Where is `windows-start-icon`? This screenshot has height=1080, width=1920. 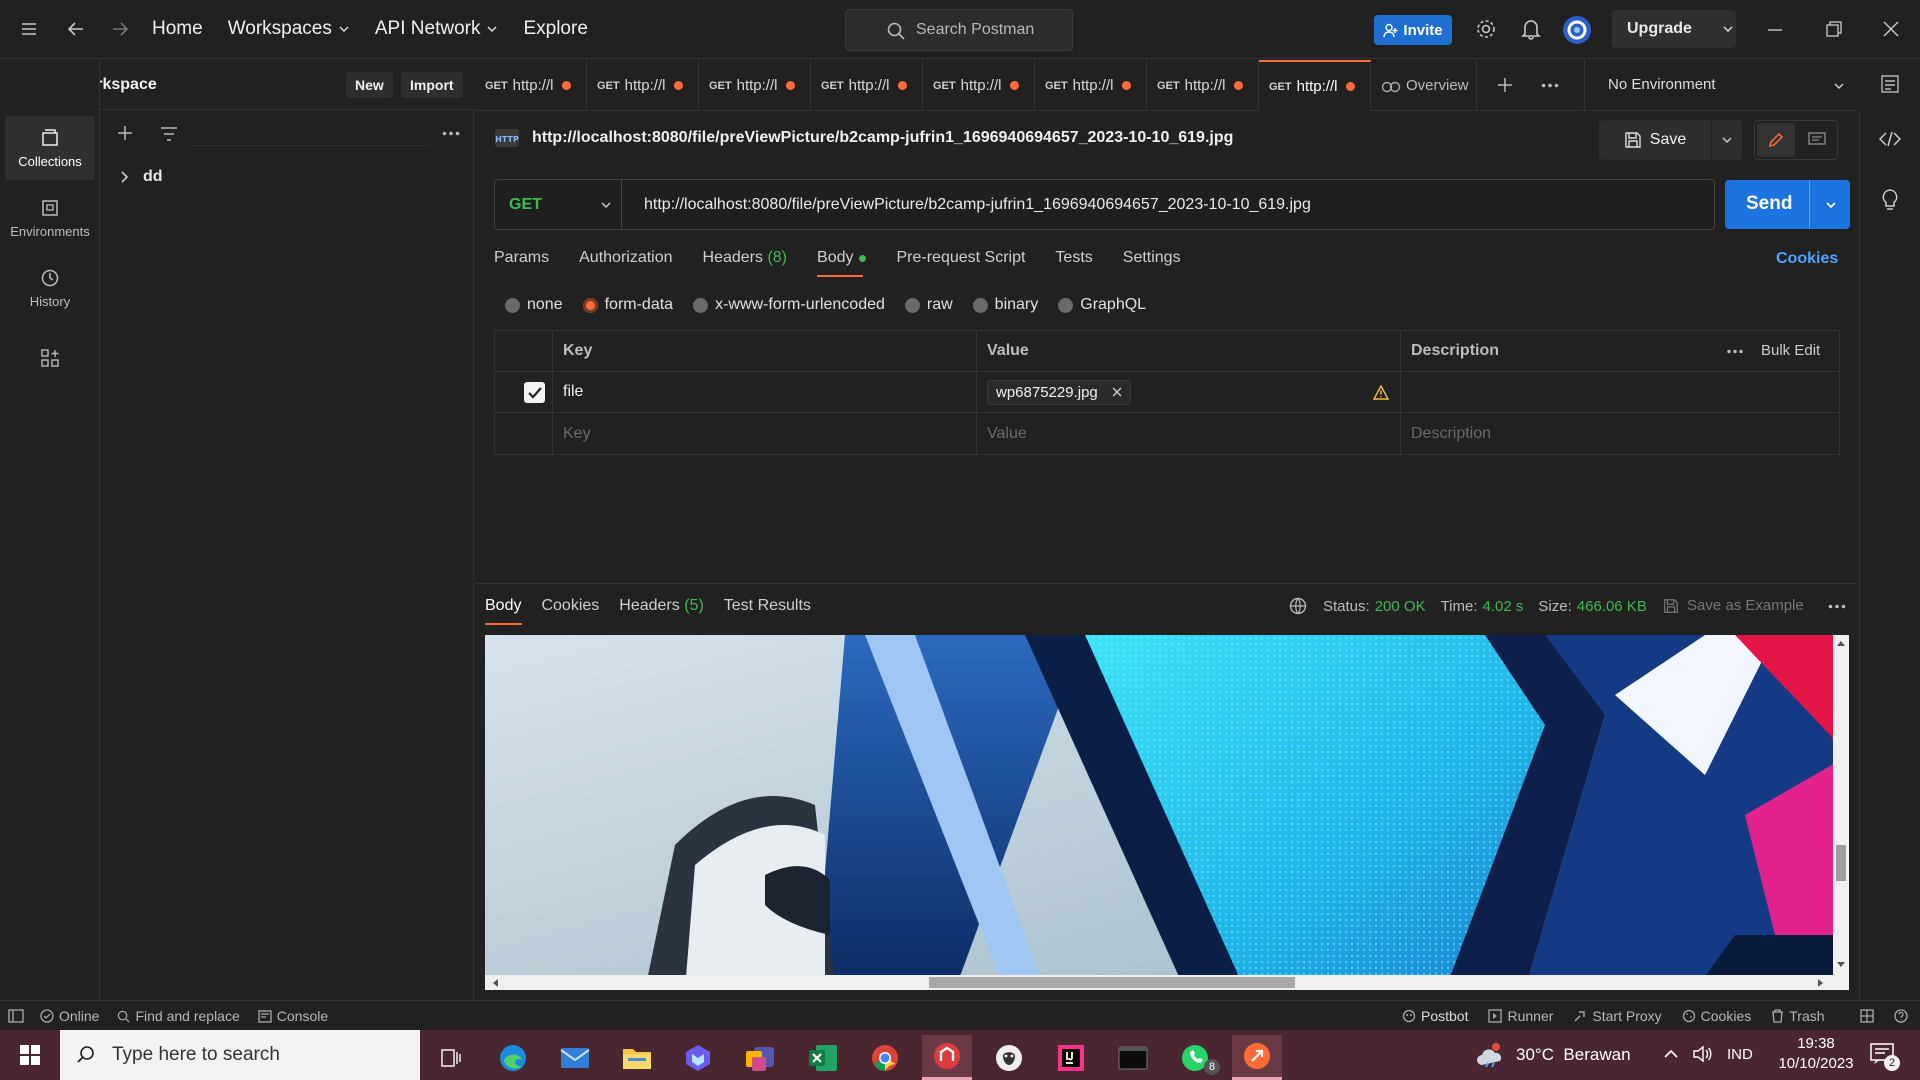
windows-start-icon is located at coordinates (30, 1055).